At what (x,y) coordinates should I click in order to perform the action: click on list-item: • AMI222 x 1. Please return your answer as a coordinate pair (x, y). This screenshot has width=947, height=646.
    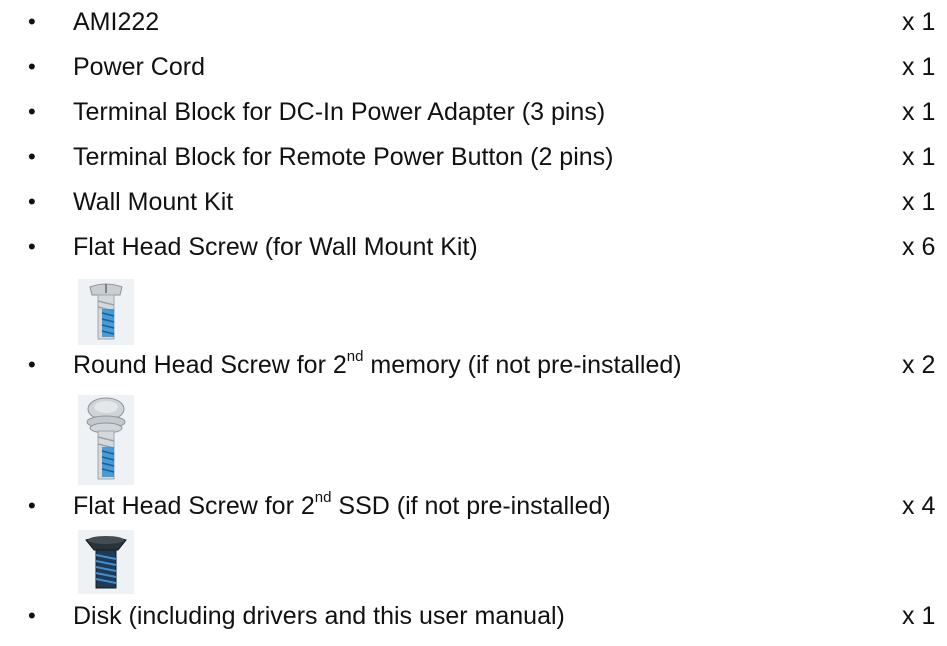
    Looking at the image, I should click on (473, 22).